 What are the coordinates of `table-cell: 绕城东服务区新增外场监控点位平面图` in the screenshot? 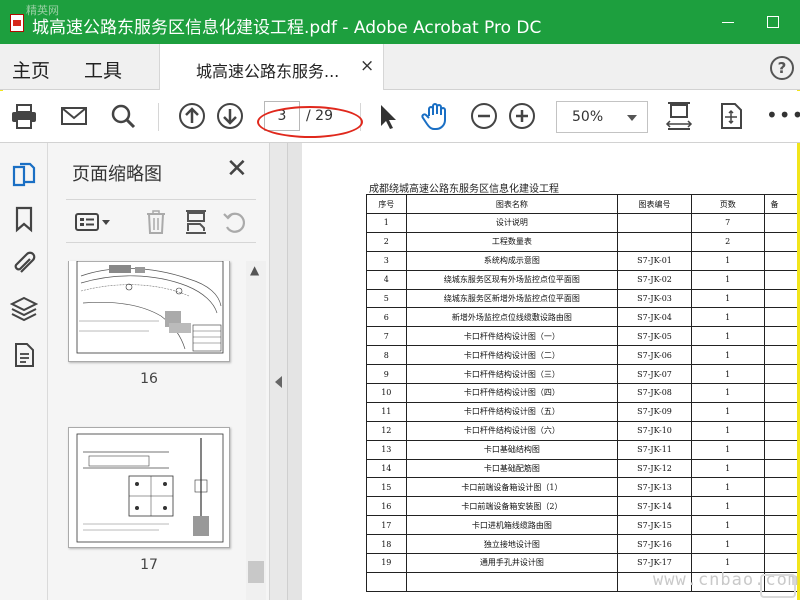 It's located at (512, 298).